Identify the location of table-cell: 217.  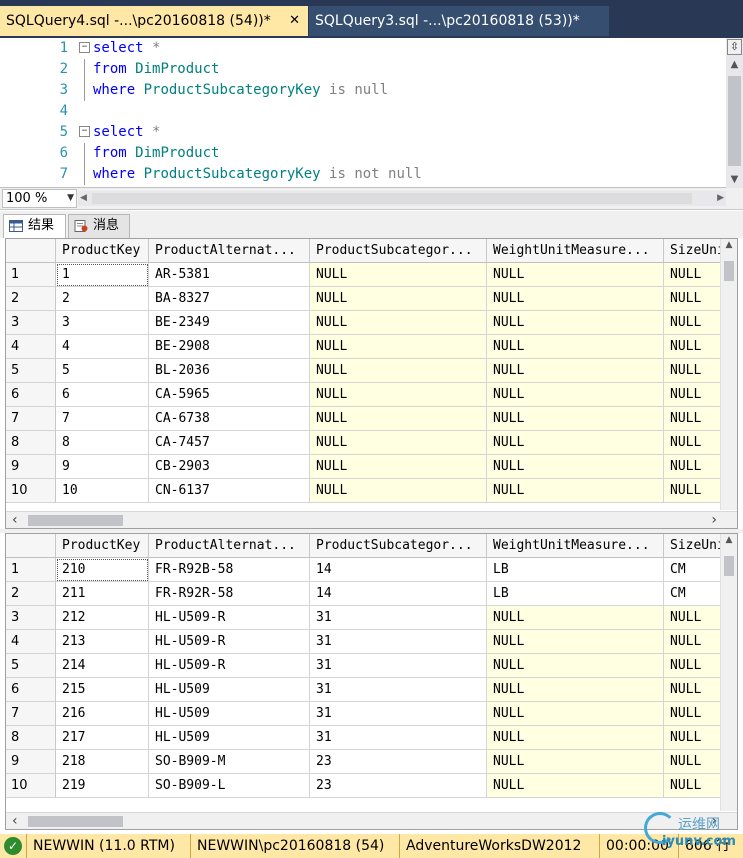
(102, 738).